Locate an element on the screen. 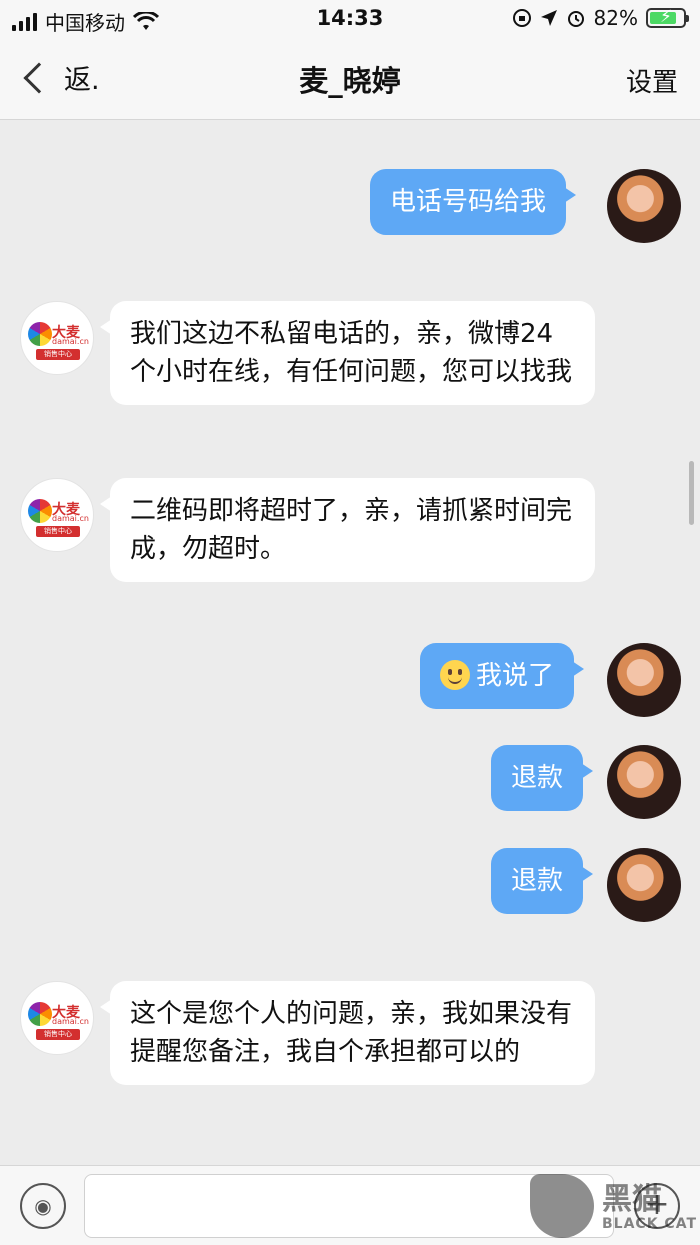  message-bubble-outgoing: 电话号码给我 is located at coordinates (473, 202).